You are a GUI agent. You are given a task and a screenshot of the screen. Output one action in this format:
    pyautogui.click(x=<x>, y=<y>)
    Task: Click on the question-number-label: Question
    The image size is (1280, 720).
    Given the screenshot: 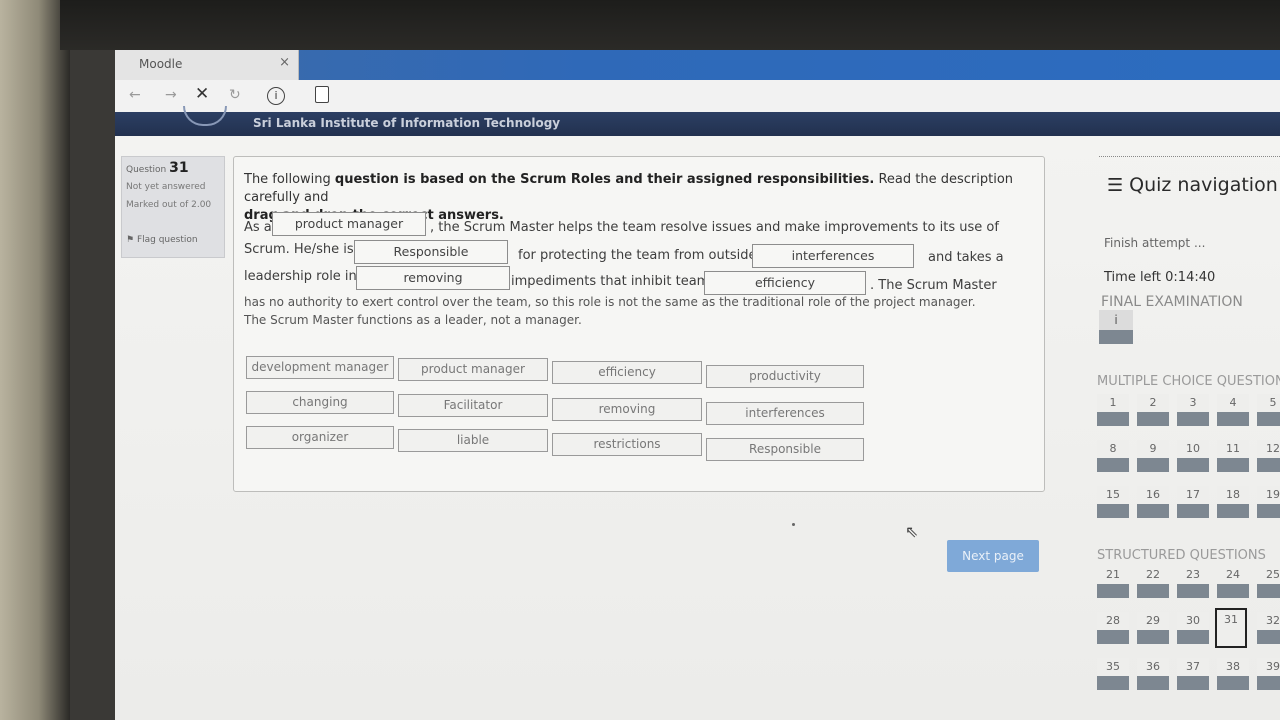 What is the action you would take?
    pyautogui.click(x=146, y=170)
    